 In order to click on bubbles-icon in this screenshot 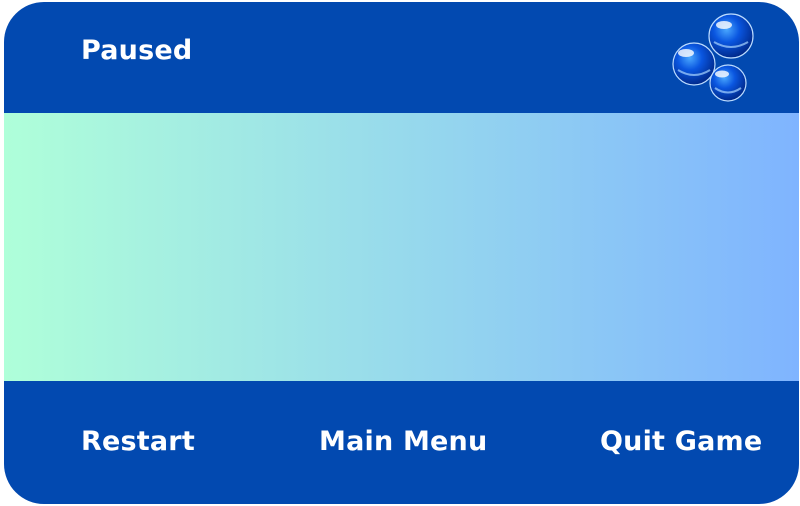, I will do `click(713, 57)`.